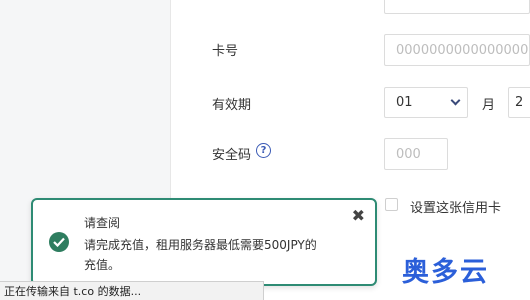 The height and width of the screenshot is (300, 530). What do you see at coordinates (263, 150) in the screenshot?
I see `help-icon: ?` at bounding box center [263, 150].